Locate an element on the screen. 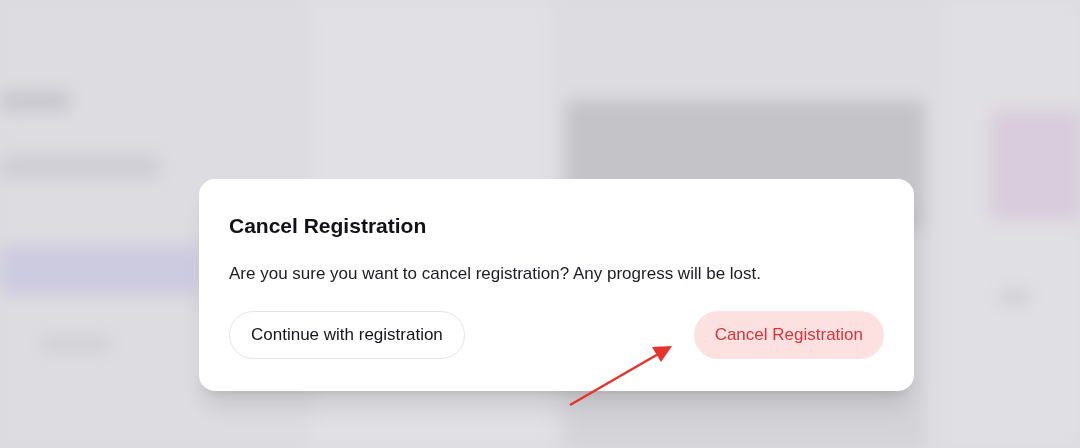  dialog-message: Are you sure you want to cancel registration? Any progress will be lost. is located at coordinates (495, 274).